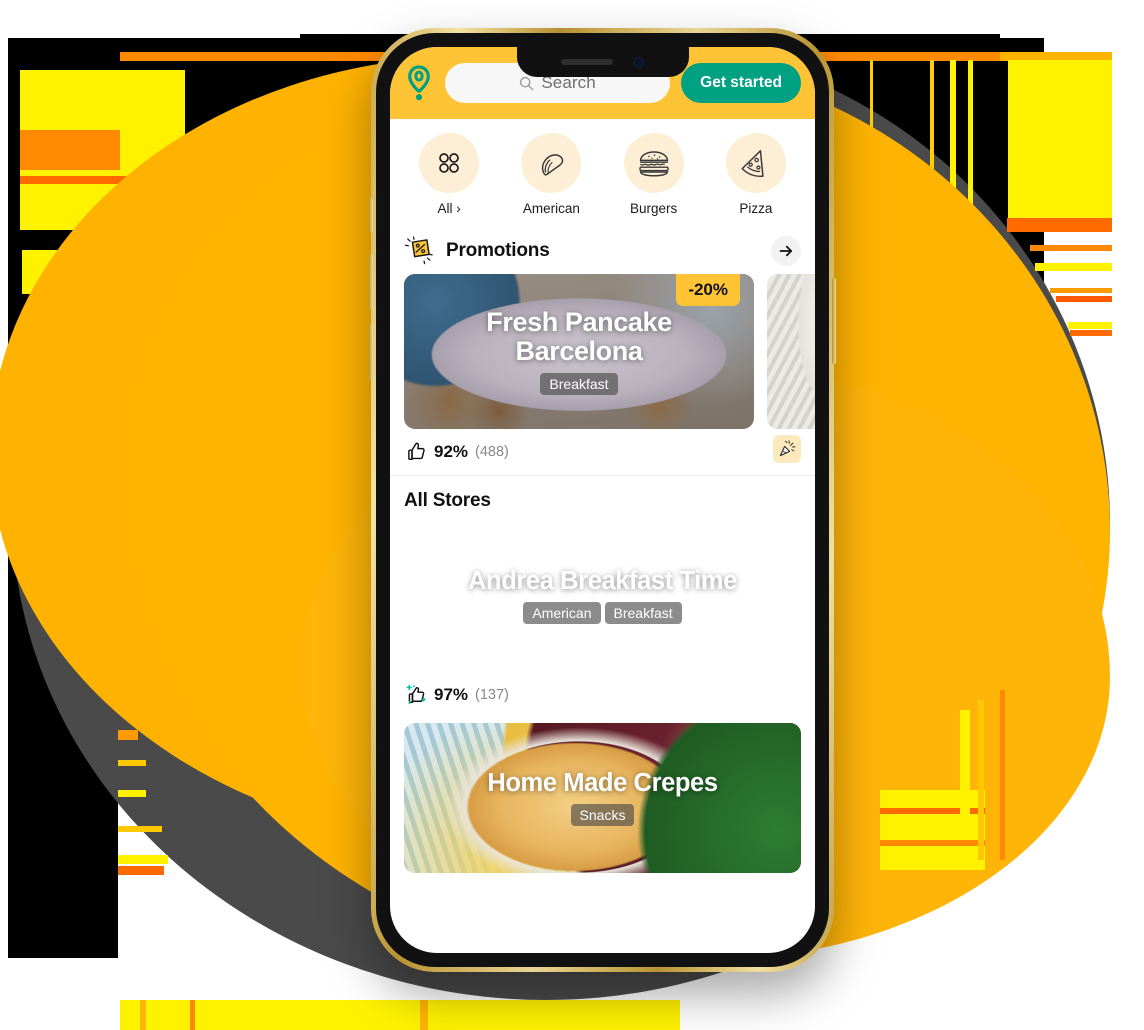  I want to click on thumbs-up-sparkle-icon, so click(416, 694).